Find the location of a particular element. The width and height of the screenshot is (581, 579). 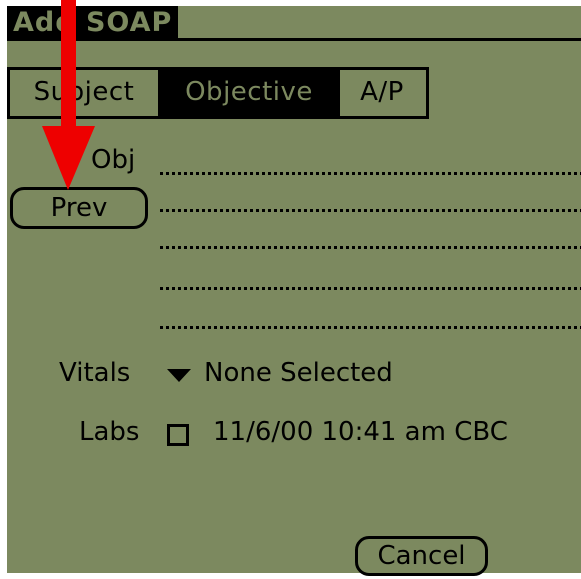

tab-bar: Subject Objective A/P is located at coordinates (218, 93).